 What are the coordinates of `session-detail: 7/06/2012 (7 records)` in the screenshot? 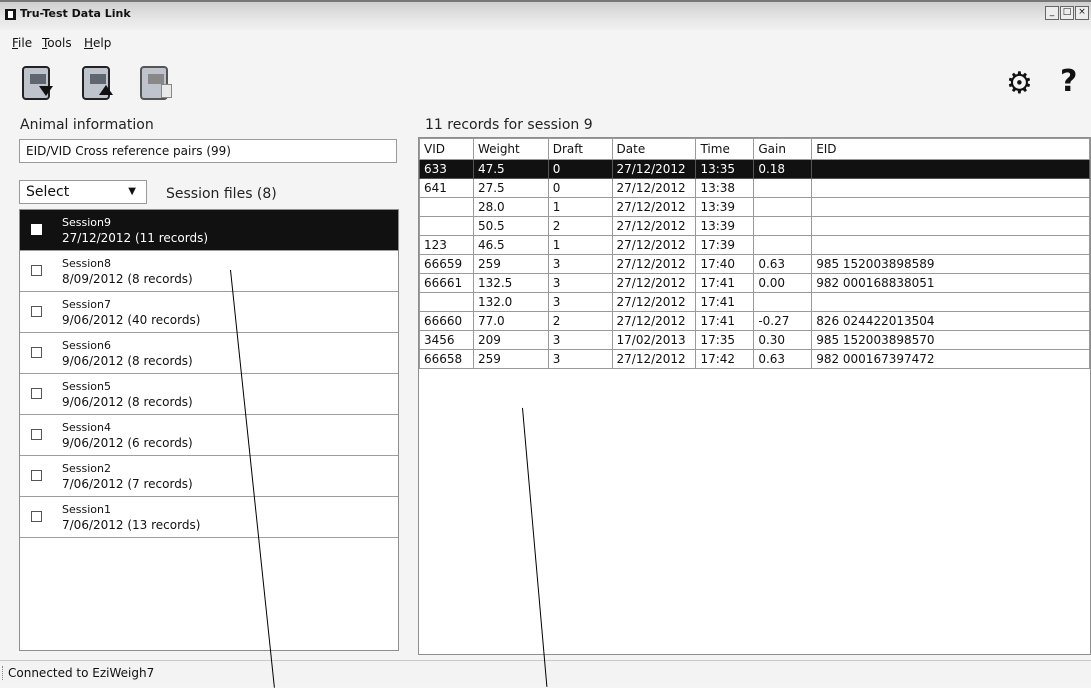 It's located at (127, 484).